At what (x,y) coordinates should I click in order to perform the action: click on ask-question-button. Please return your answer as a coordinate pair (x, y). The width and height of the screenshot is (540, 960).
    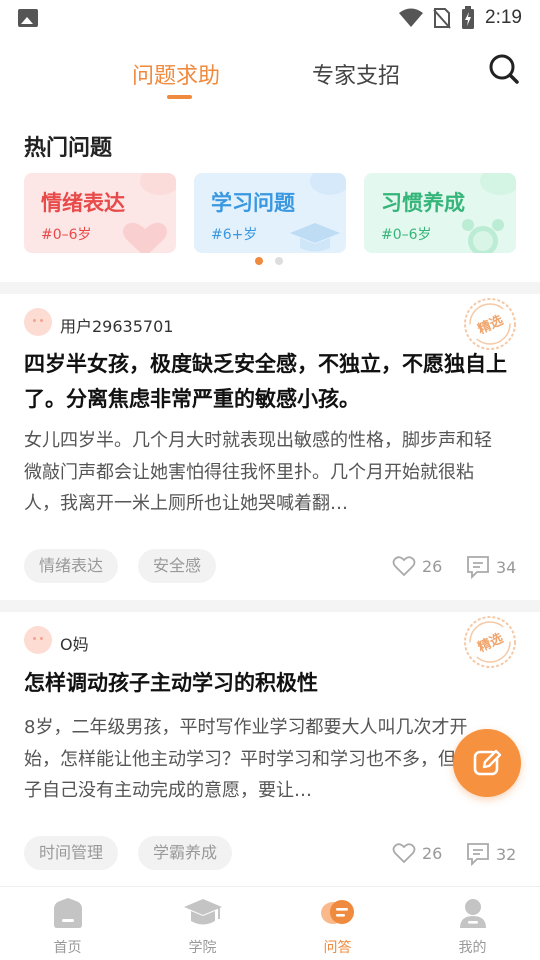
    Looking at the image, I should click on (487, 763).